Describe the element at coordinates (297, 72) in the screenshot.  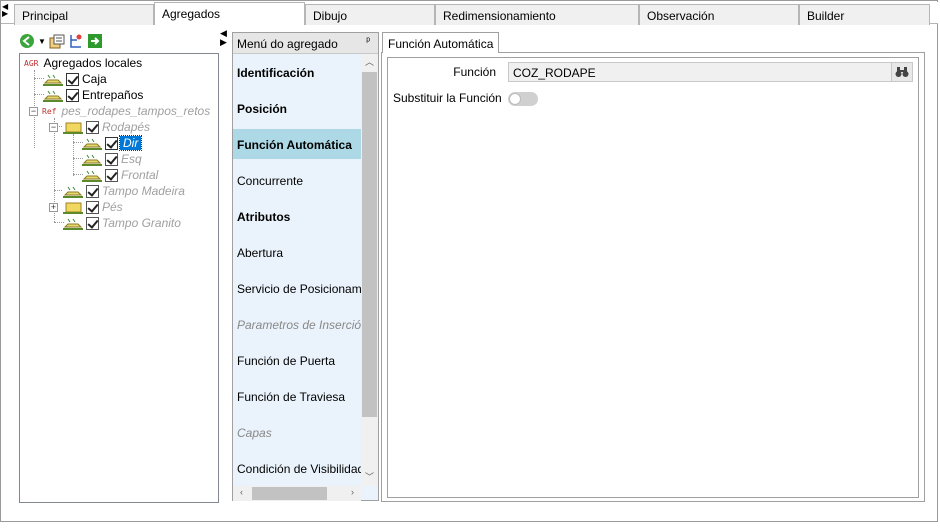
I see `menu-item: Identificación` at that location.